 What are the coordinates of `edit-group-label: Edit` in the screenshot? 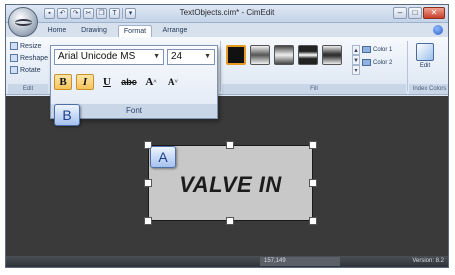 It's located at (28, 89).